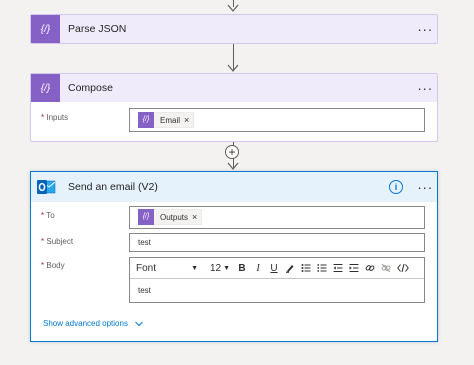 Image resolution: width=474 pixels, height=365 pixels. Describe the element at coordinates (354, 268) in the screenshot. I see `increase-indent-icon` at that location.